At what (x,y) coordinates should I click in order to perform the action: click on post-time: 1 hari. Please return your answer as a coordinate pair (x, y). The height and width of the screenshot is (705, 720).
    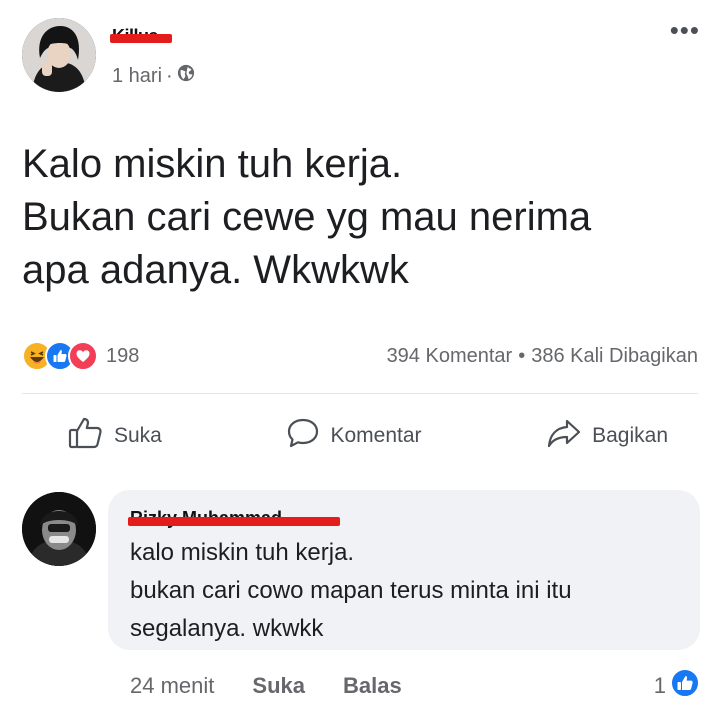
    Looking at the image, I should click on (137, 76).